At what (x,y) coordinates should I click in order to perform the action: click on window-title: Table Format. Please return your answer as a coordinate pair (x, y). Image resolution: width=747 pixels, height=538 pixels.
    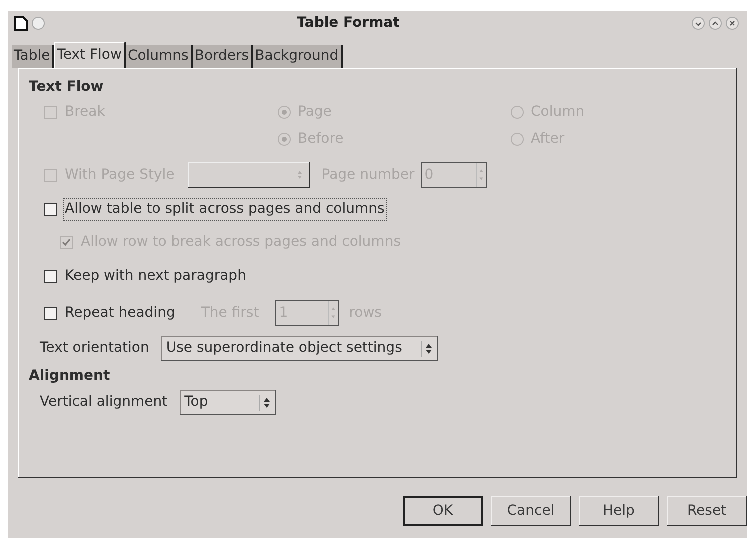
    Looking at the image, I should click on (348, 23).